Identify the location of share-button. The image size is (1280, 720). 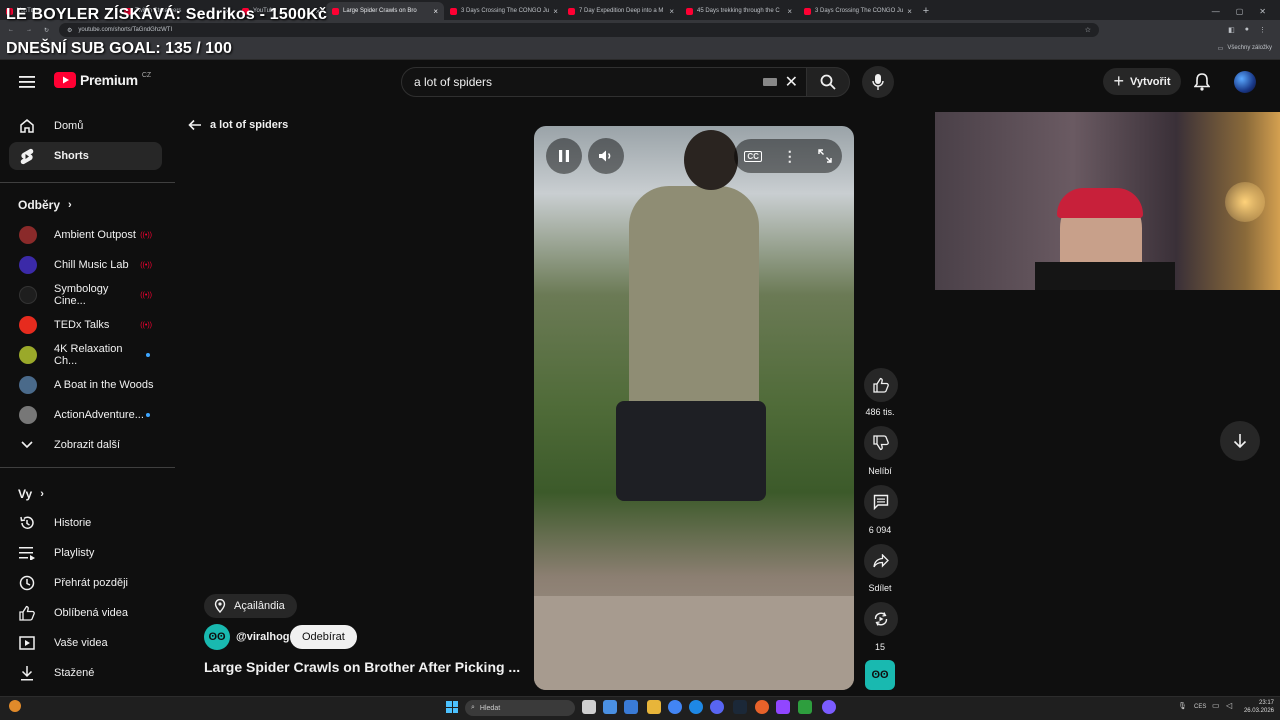
(881, 561).